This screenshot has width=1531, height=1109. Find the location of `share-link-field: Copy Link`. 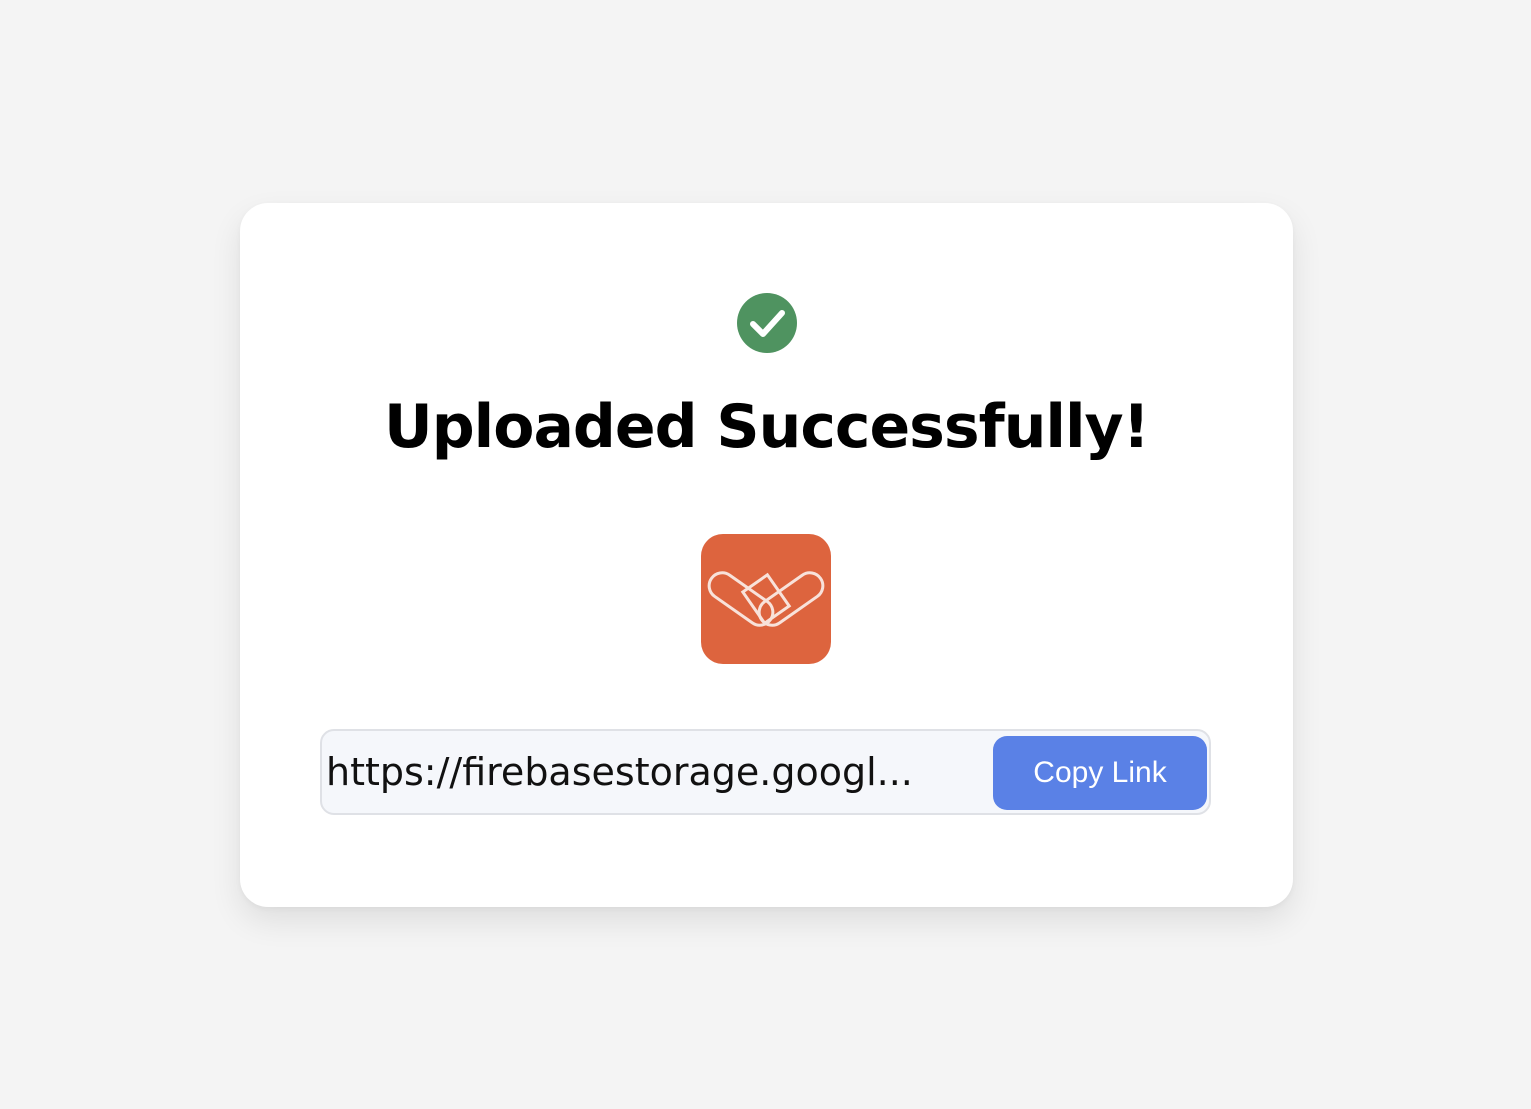

share-link-field: Copy Link is located at coordinates (765, 772).